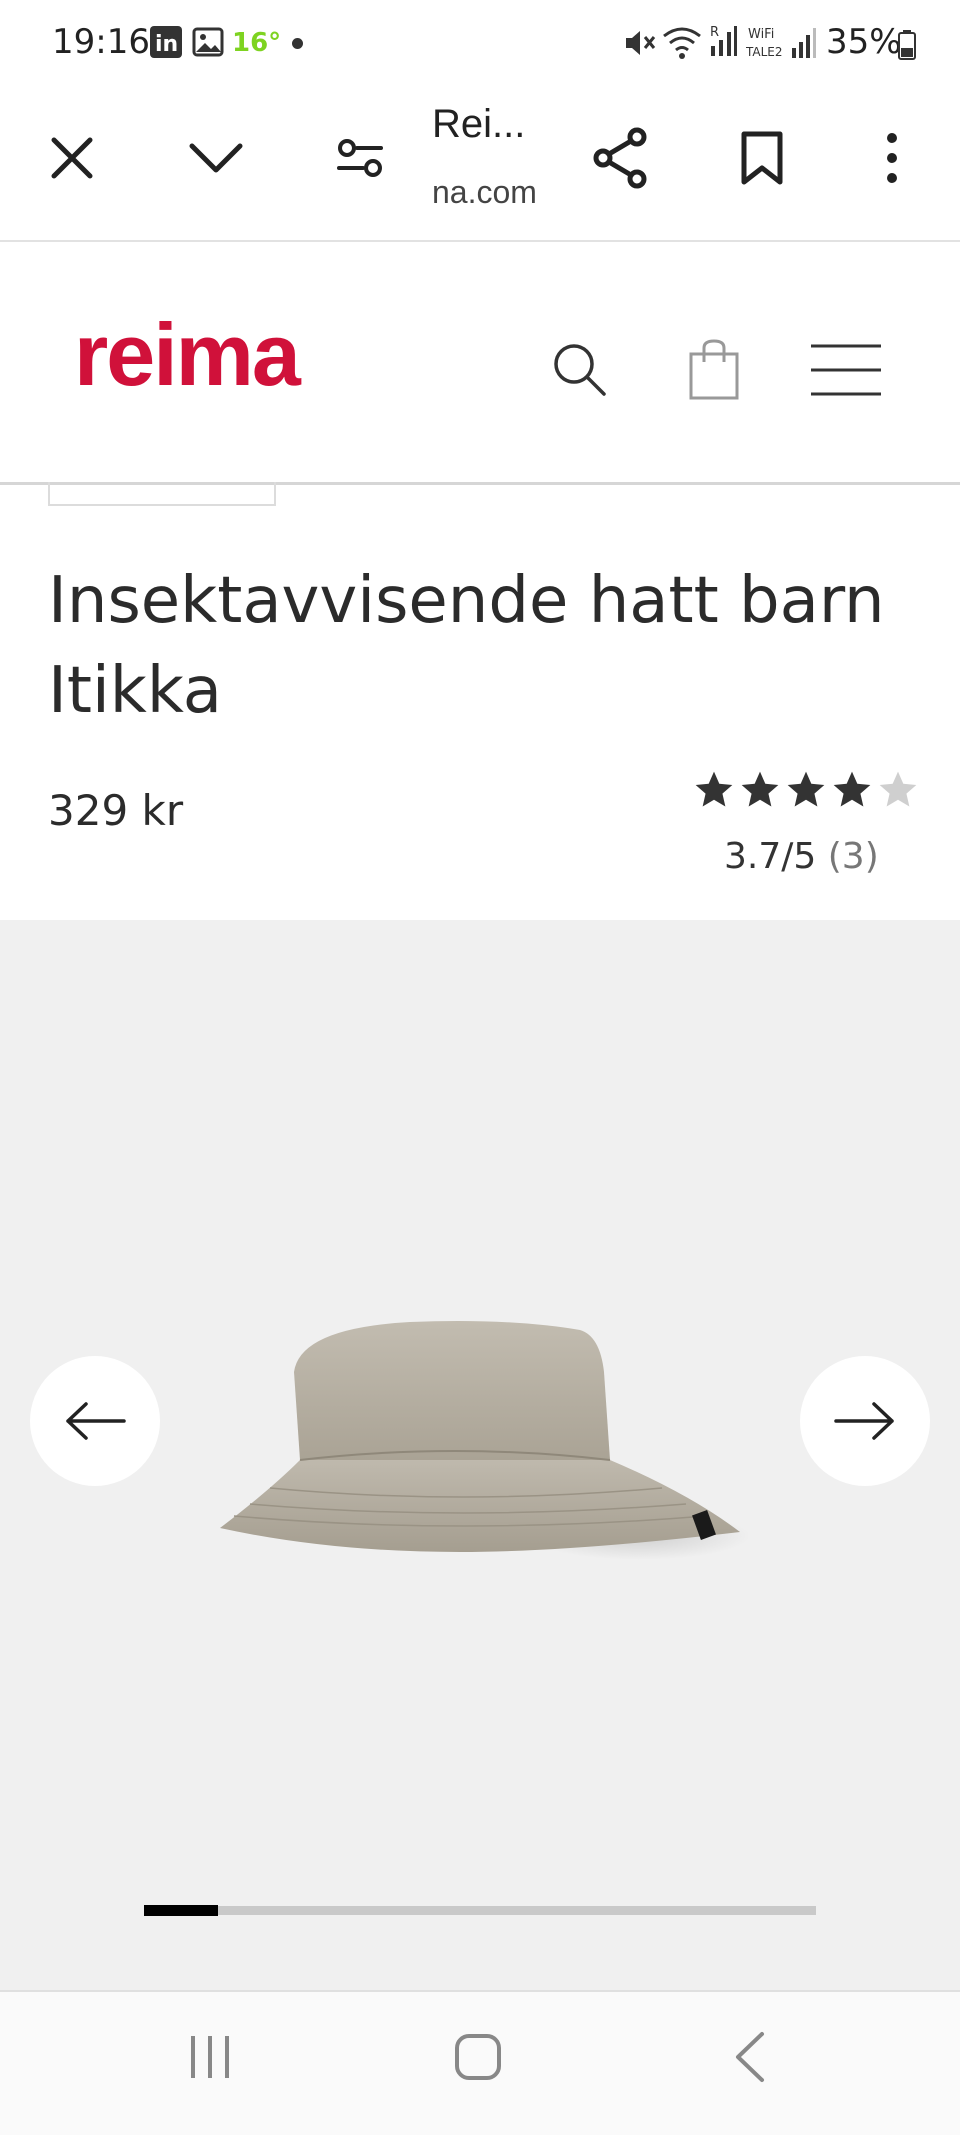 The image size is (960, 2135). I want to click on product-price: 329 kr, so click(116, 810).